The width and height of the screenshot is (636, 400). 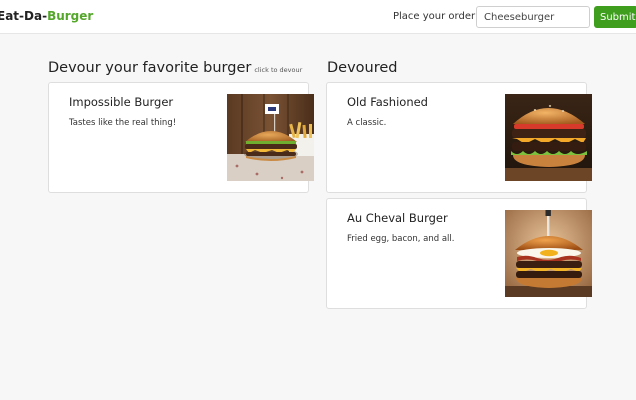 What do you see at coordinates (397, 218) in the screenshot?
I see `burger-name: Au Cheval Burger` at bounding box center [397, 218].